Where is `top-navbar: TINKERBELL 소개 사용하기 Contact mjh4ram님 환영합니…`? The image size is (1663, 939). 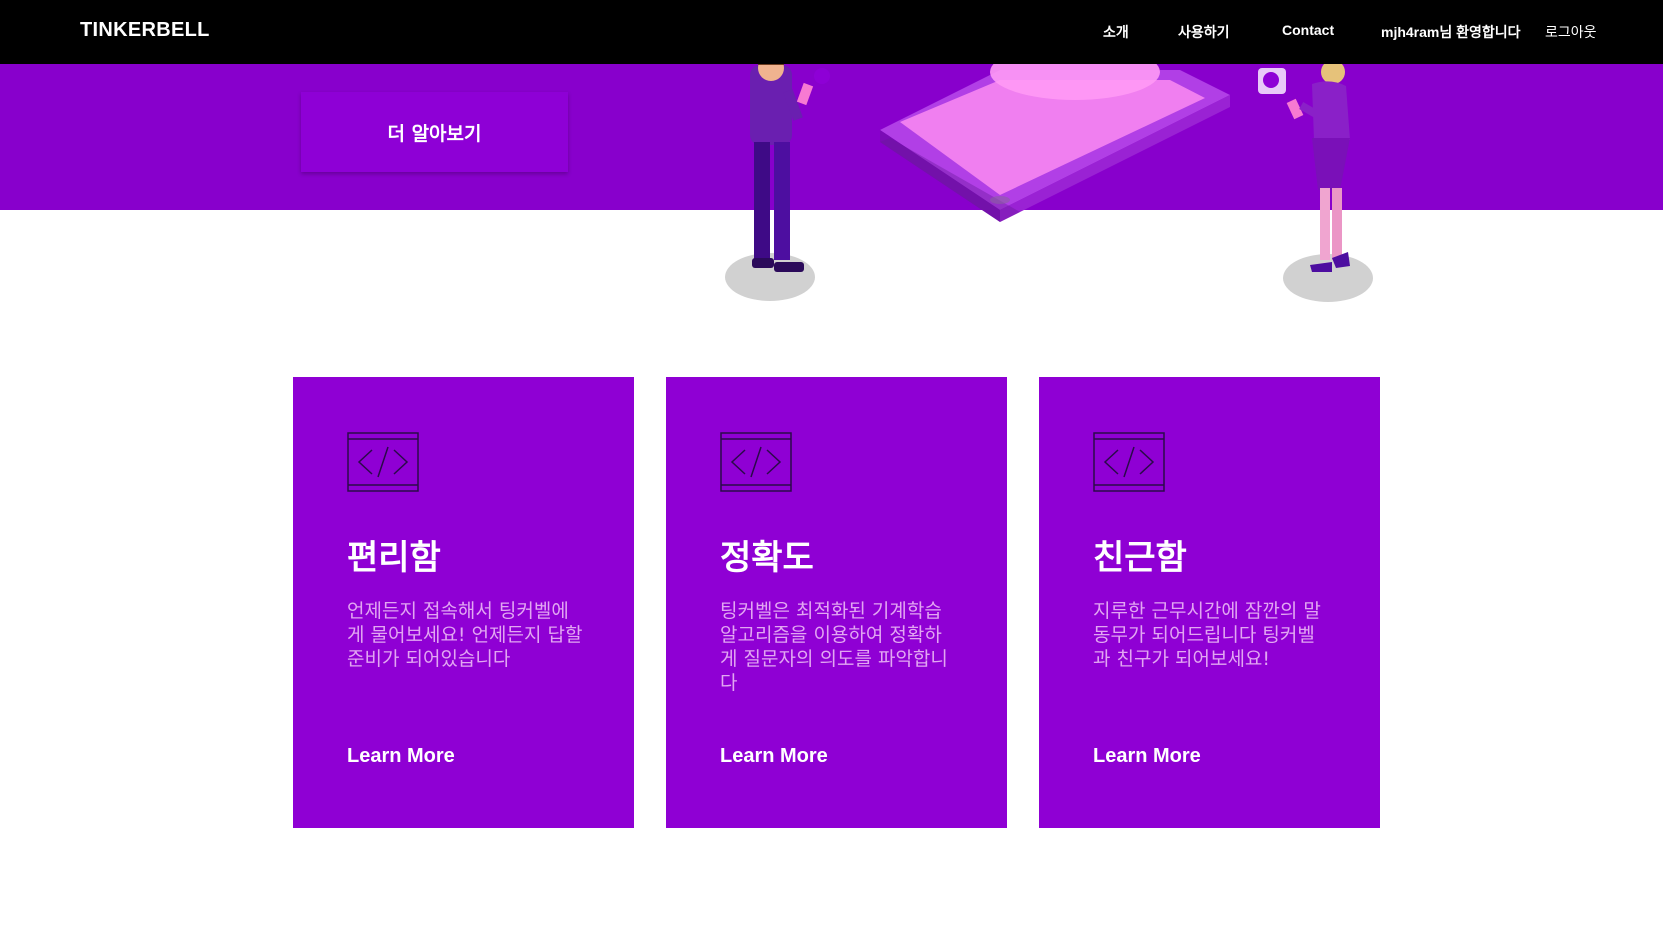
top-navbar: TINKERBELL 소개 사용하기 Contact mjh4ram님 환영합니… is located at coordinates (831, 32).